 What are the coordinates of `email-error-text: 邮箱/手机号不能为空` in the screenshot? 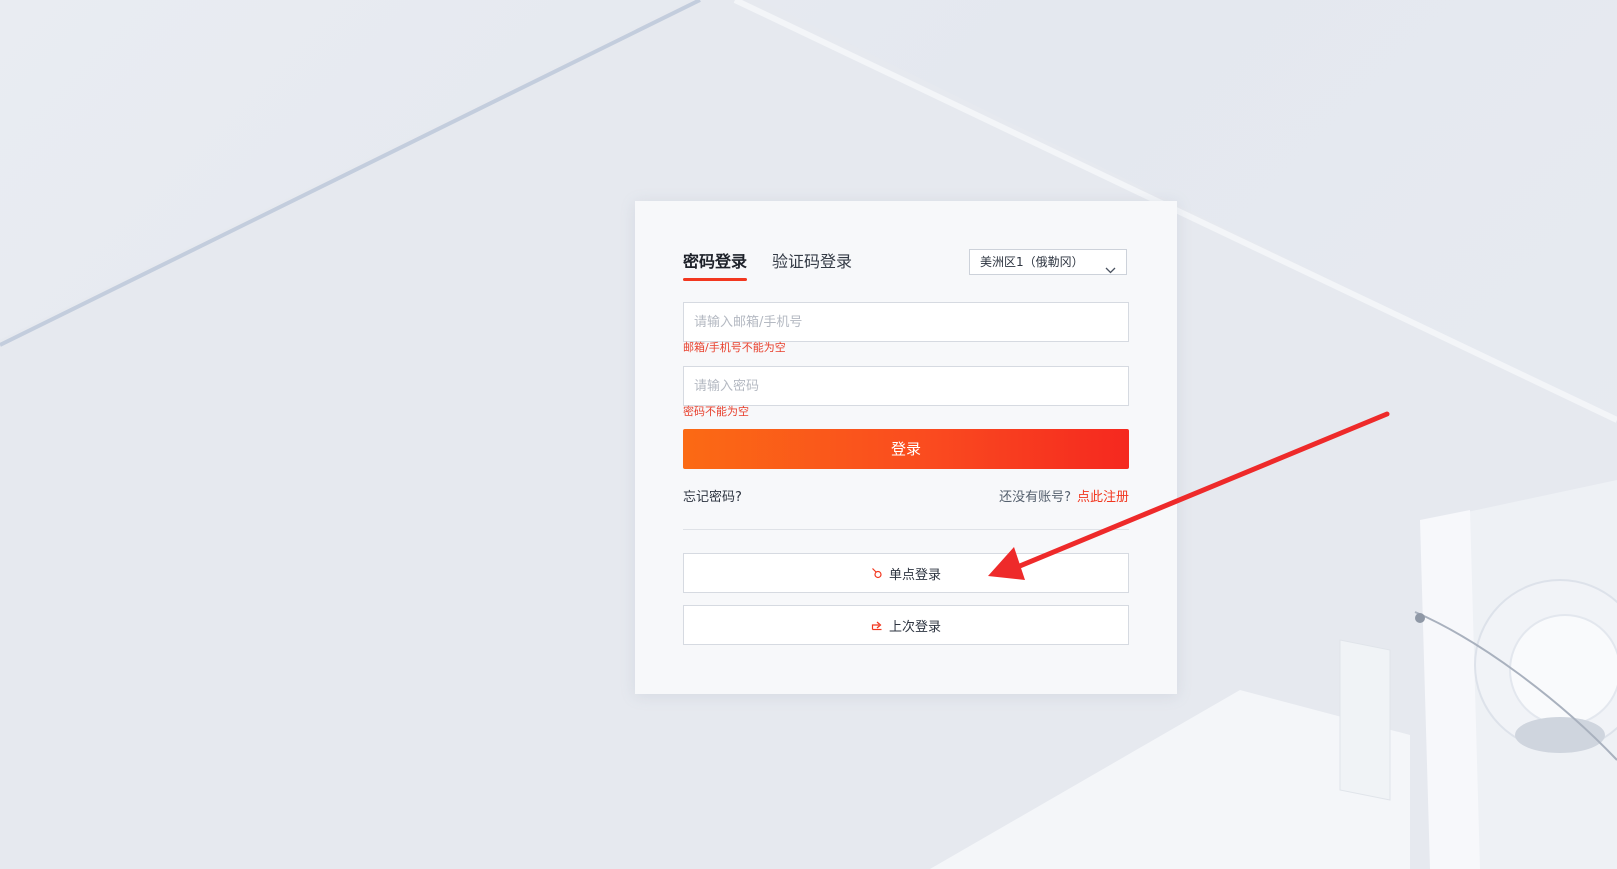 It's located at (734, 347).